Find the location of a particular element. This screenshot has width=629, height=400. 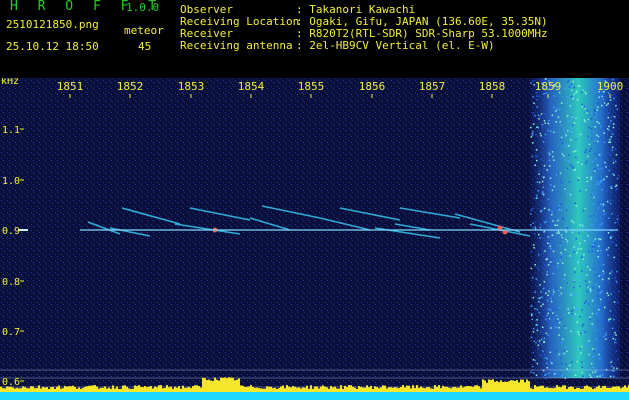

meteor-count-label: meteor is located at coordinates (144, 30).